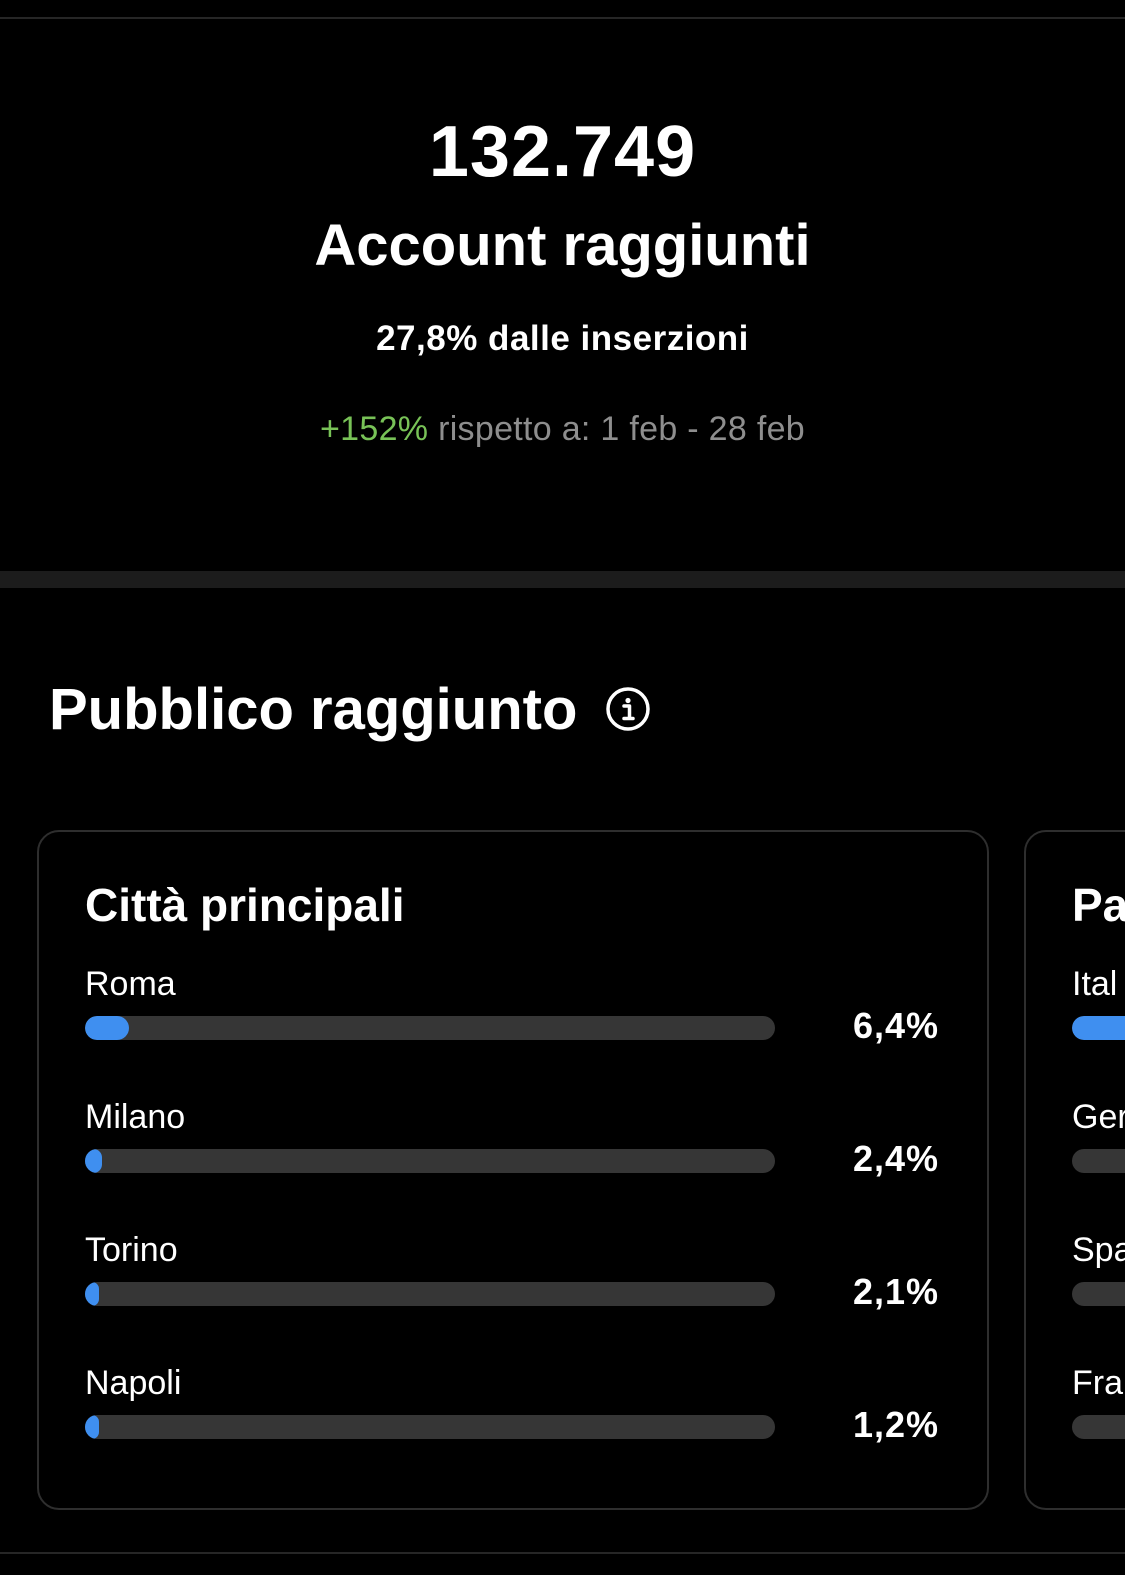  Describe the element at coordinates (628, 709) in the screenshot. I see `info-icon` at that location.